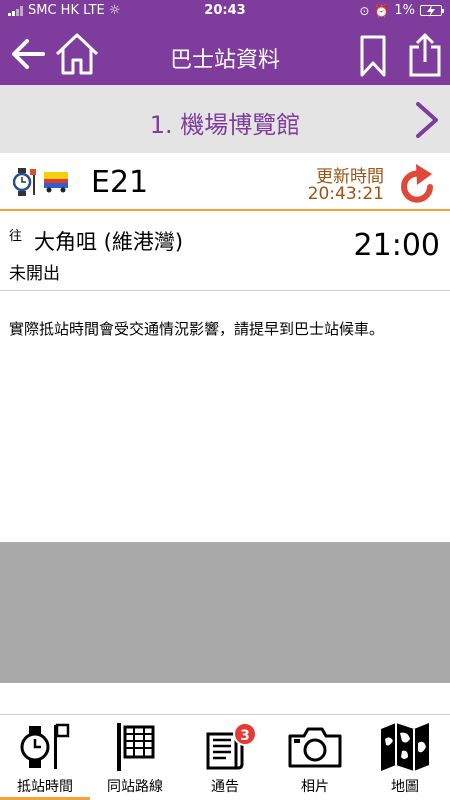 This screenshot has height=800, width=450. Describe the element at coordinates (225, 787) in the screenshot. I see `tab-label: 通告` at that location.